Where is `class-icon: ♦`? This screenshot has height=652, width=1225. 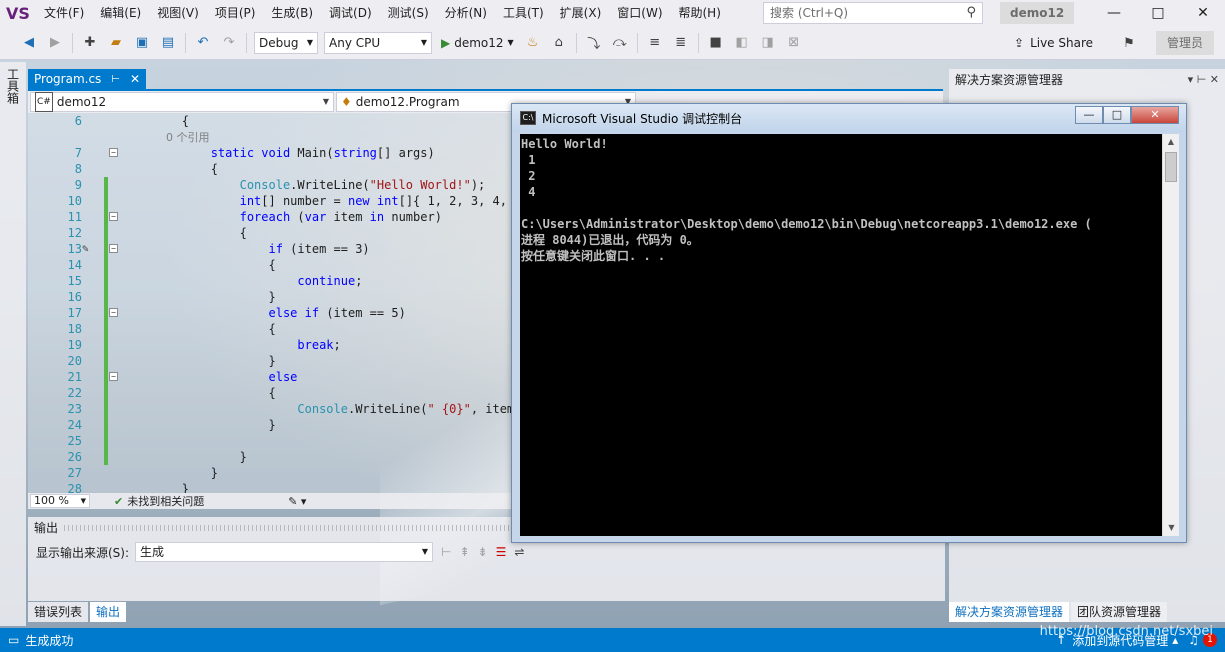 class-icon: ♦ is located at coordinates (346, 102).